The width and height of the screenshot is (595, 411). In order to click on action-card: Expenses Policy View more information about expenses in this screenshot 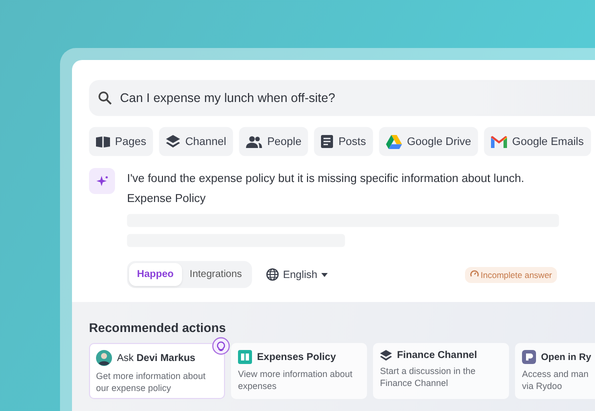, I will do `click(299, 371)`.